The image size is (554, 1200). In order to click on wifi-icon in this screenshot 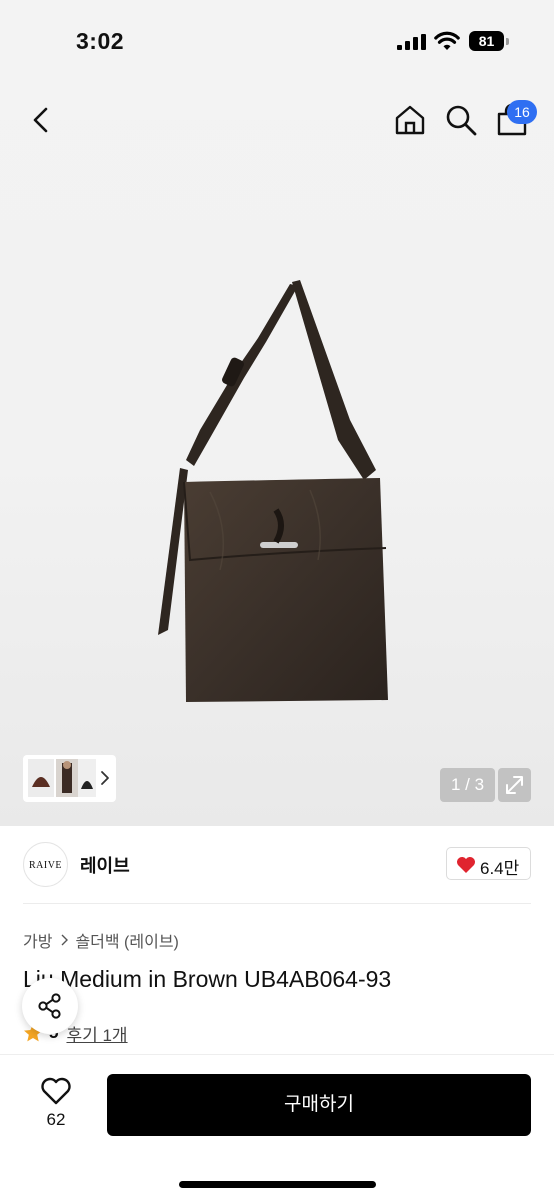, I will do `click(447, 40)`.